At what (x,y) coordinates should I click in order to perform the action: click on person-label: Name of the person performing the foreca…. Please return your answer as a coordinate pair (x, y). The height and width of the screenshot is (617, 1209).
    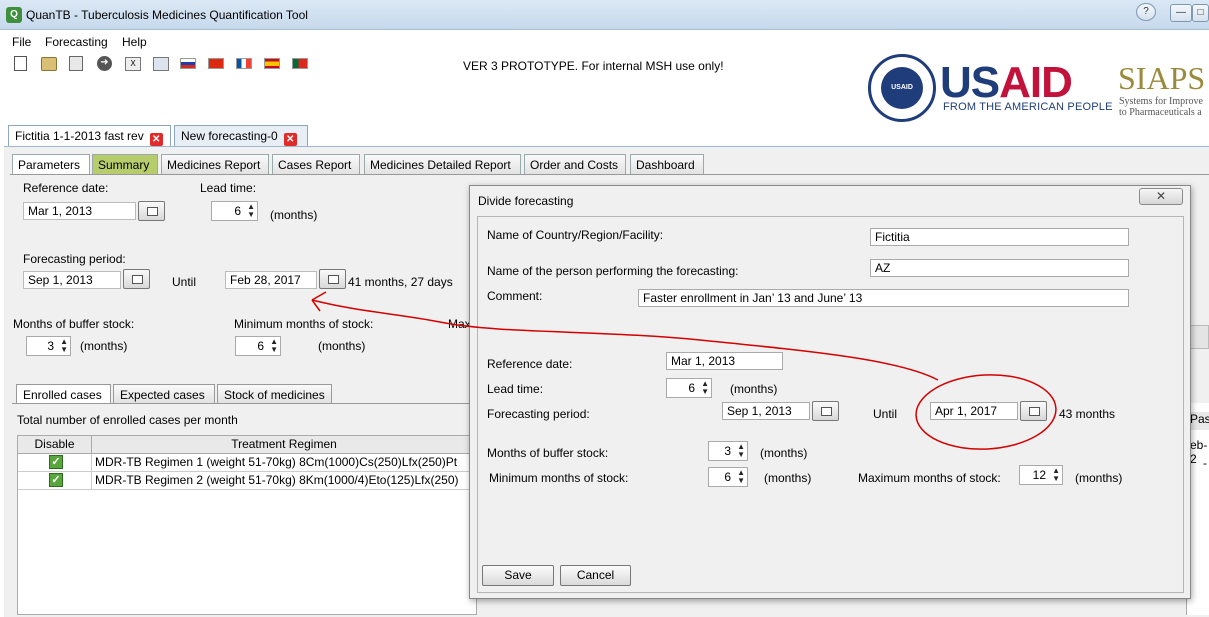
    Looking at the image, I should click on (613, 271).